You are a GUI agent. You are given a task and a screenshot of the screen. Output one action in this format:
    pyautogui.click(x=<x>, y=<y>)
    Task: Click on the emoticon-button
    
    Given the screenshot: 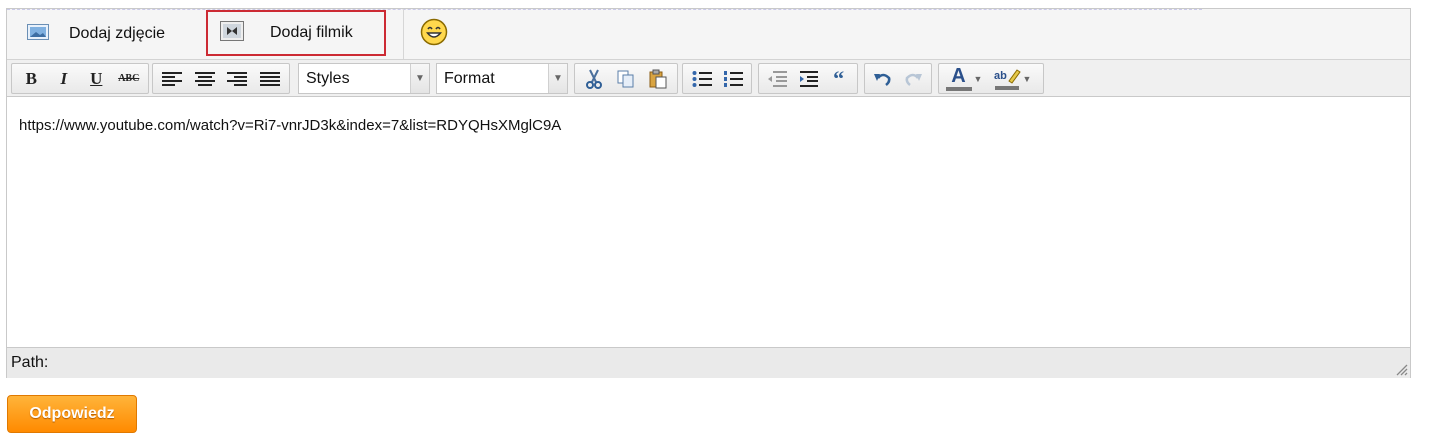 What is the action you would take?
    pyautogui.click(x=434, y=34)
    